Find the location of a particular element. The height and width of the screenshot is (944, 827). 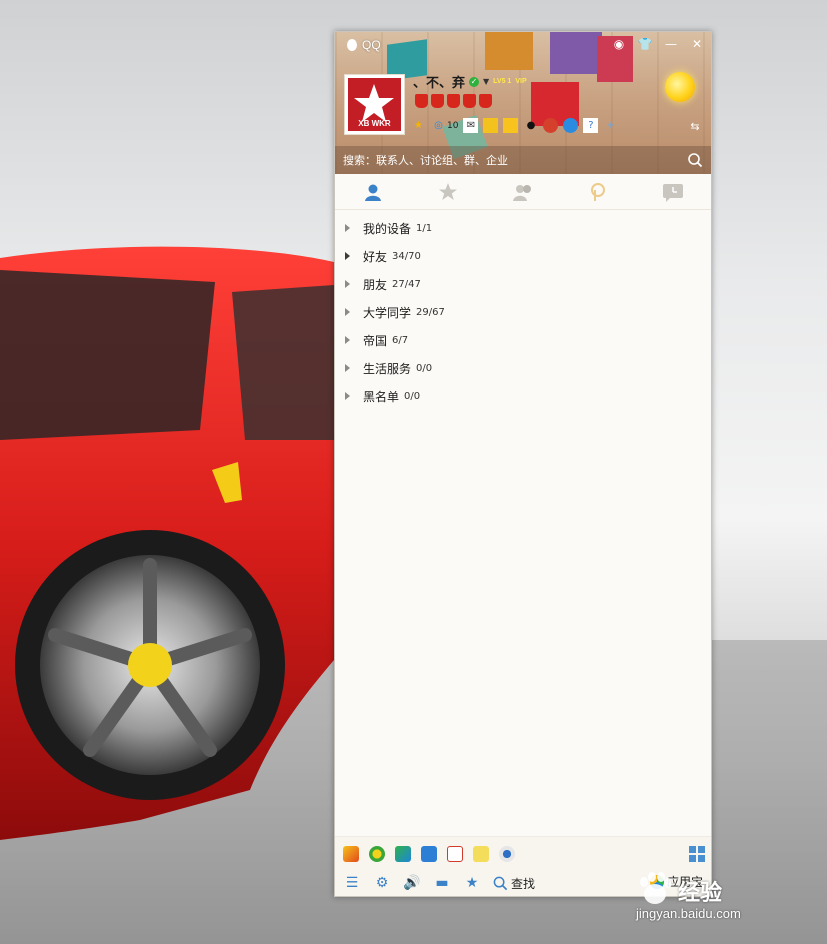

find-button: 查找 is located at coordinates (514, 883).